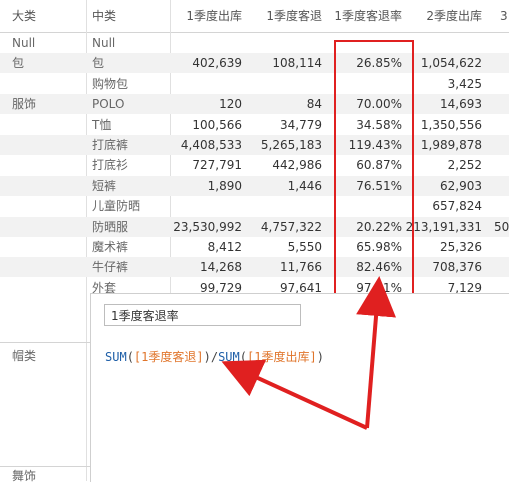 This screenshot has height=486, width=509. Describe the element at coordinates (376, 352) in the screenshot. I see `arrow-to-column` at that location.